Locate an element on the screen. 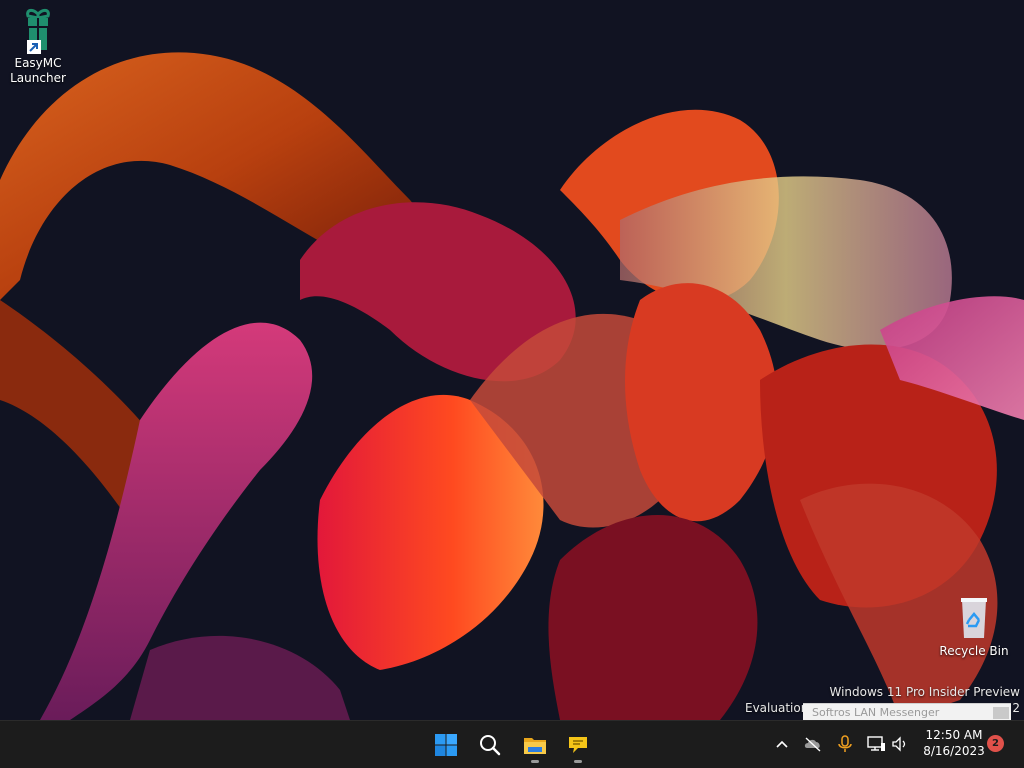 The height and width of the screenshot is (768, 1024). shortcut-arrow-icon is located at coordinates (34, 47).